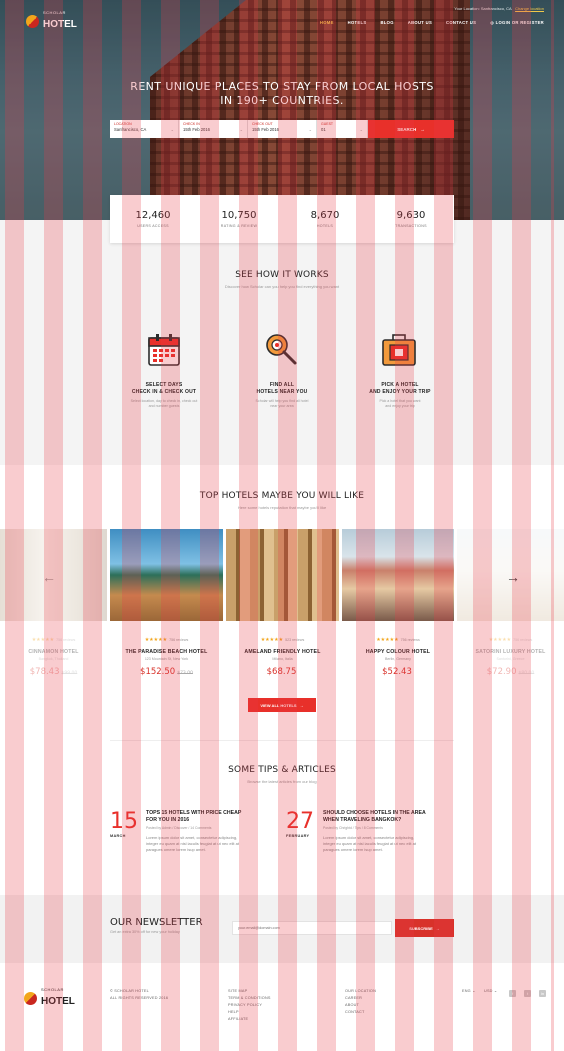  I want to click on view-all-hotels-button: VIEW ALL HOTELS →, so click(282, 705).